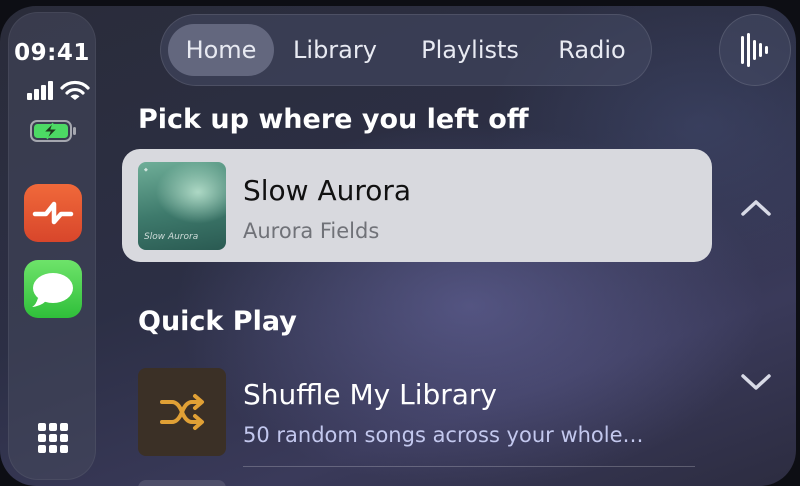  I want to click on section-title-quick-play: Quick Play, so click(217, 321).